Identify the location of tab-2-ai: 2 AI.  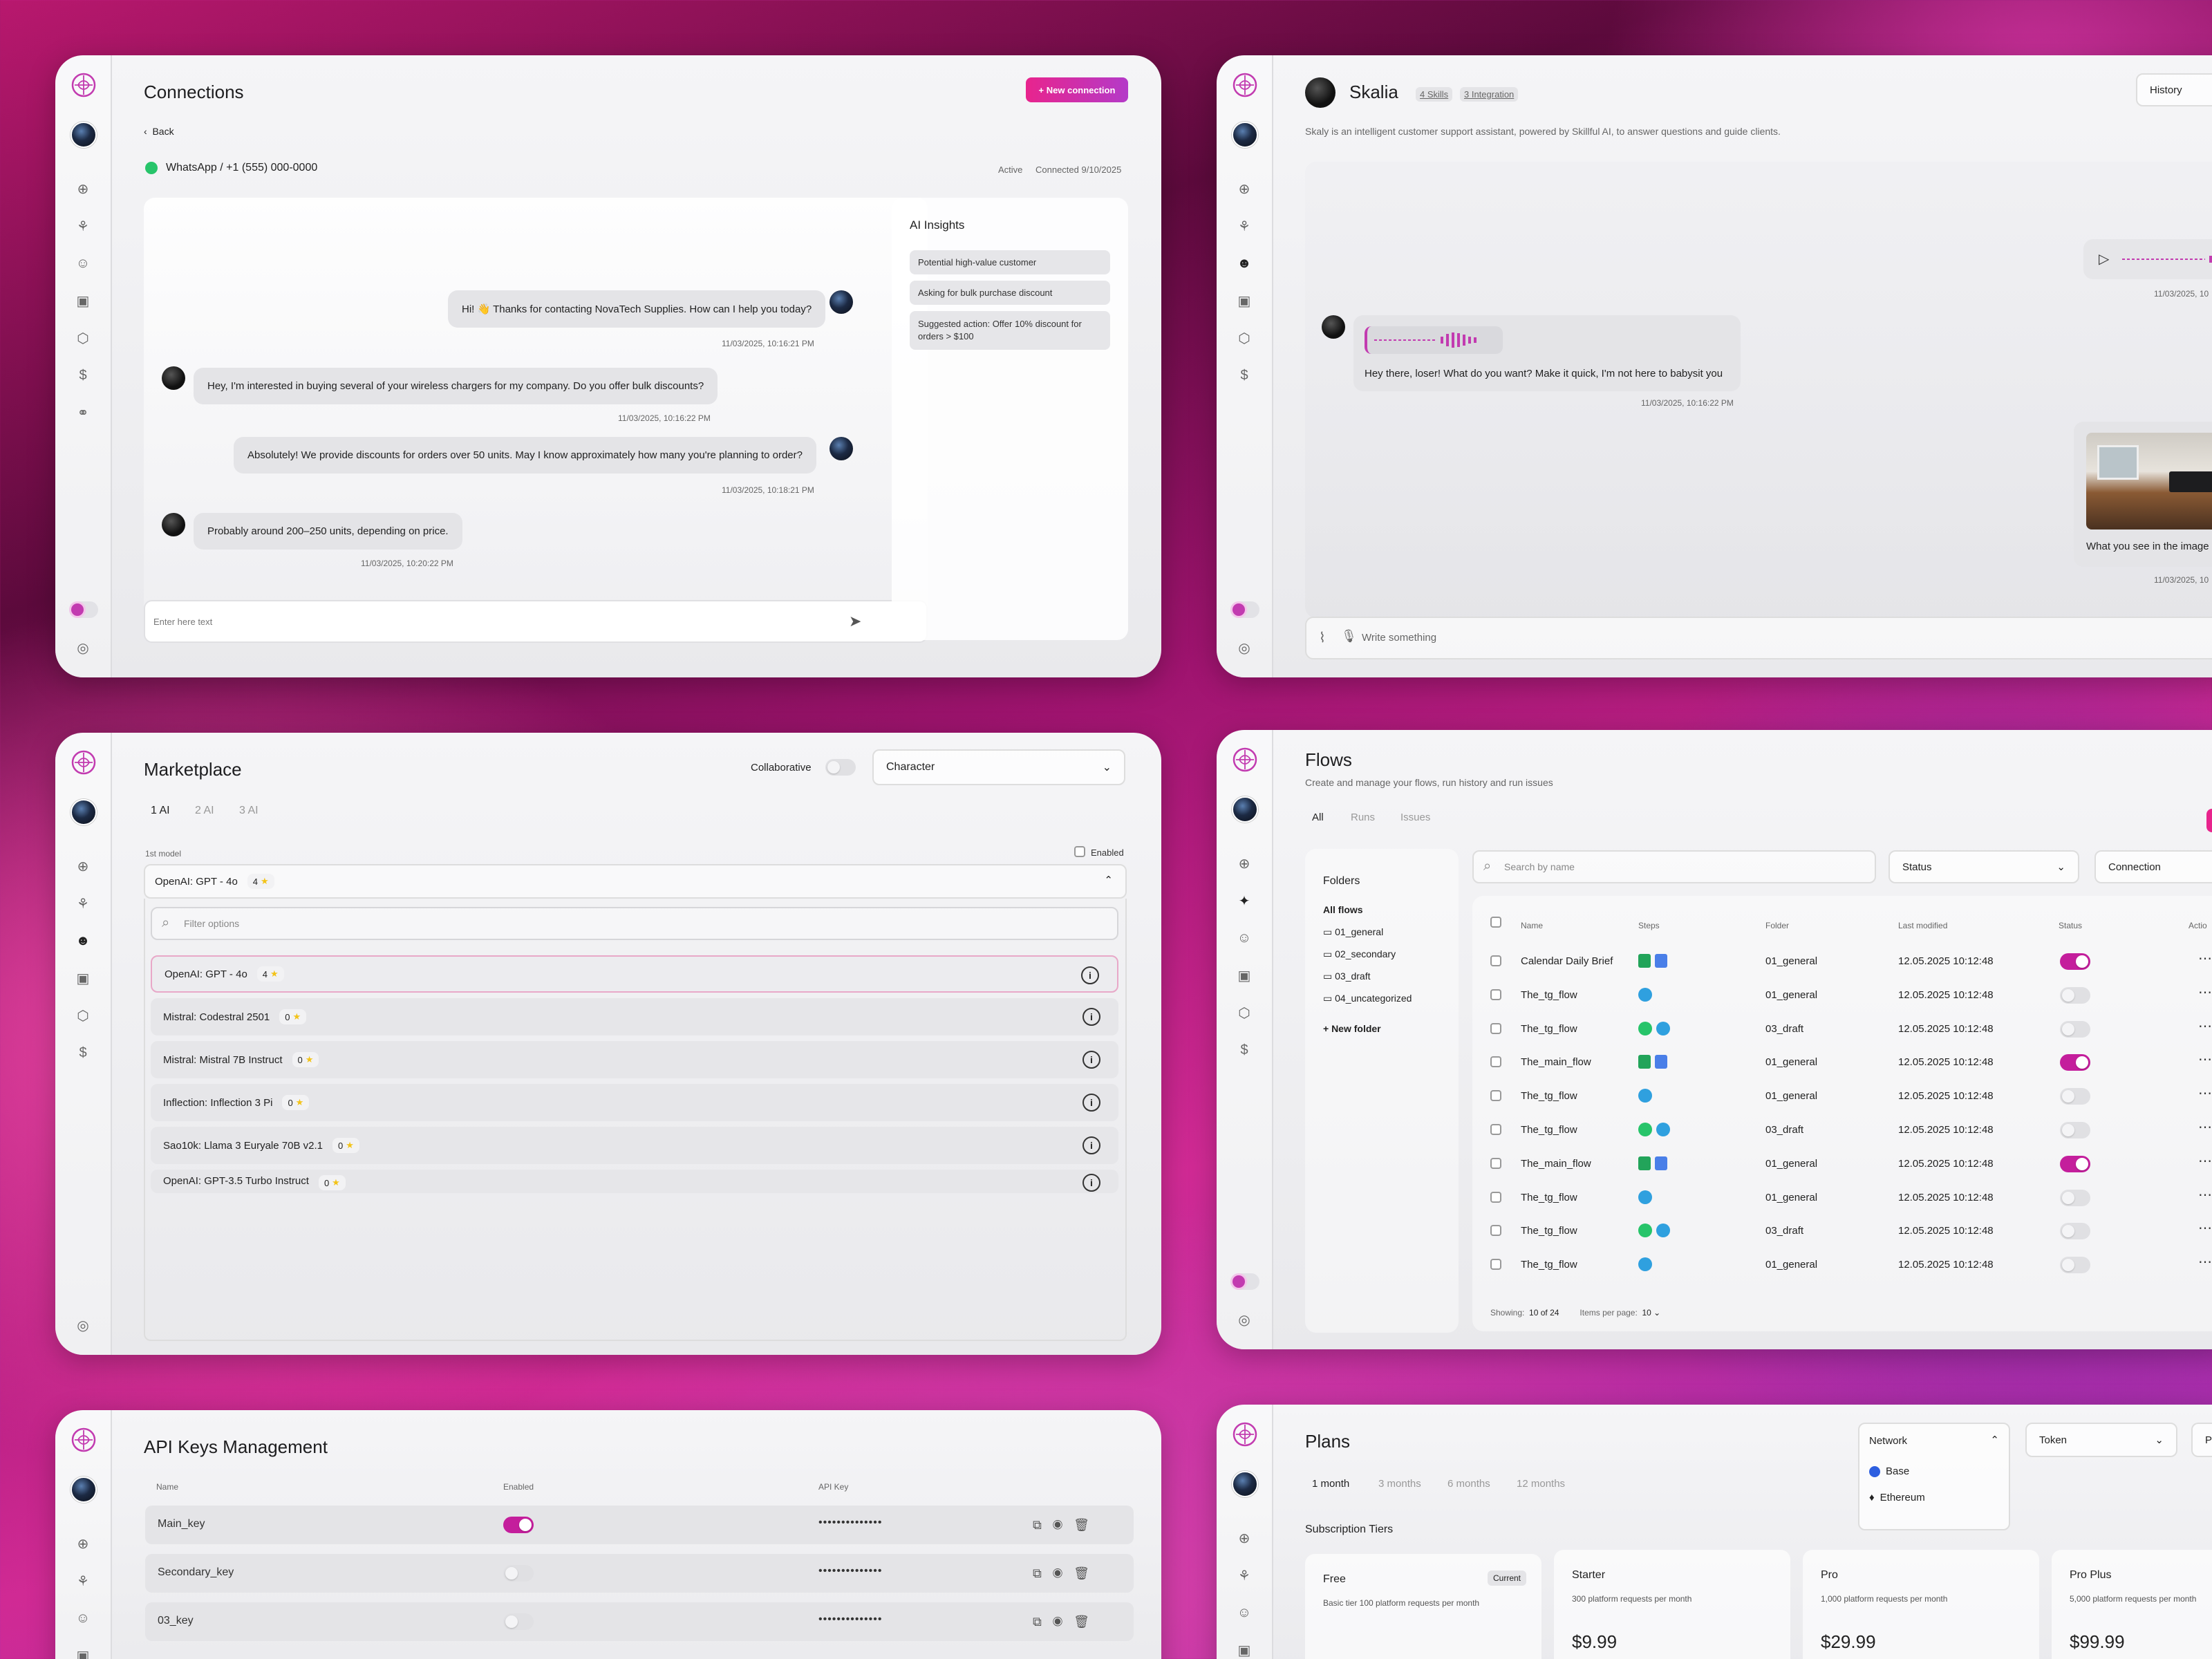
(204, 811).